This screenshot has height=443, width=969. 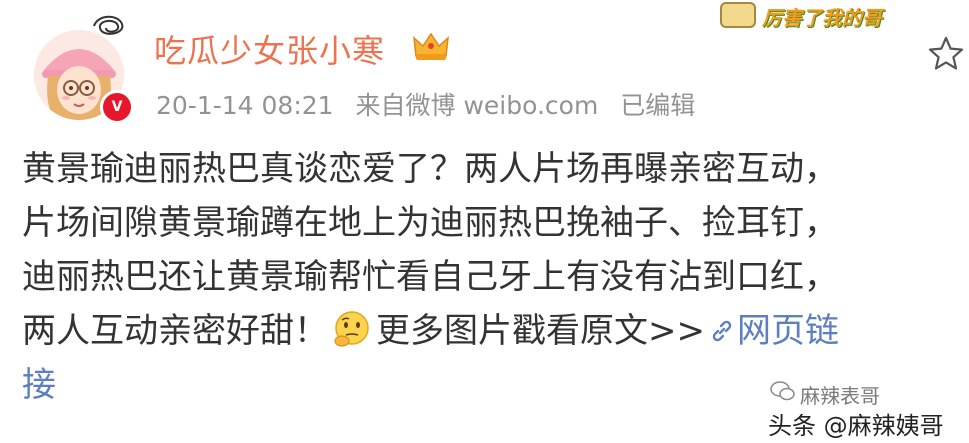 I want to click on thumbs-up-sticker-icon, so click(x=738, y=15).